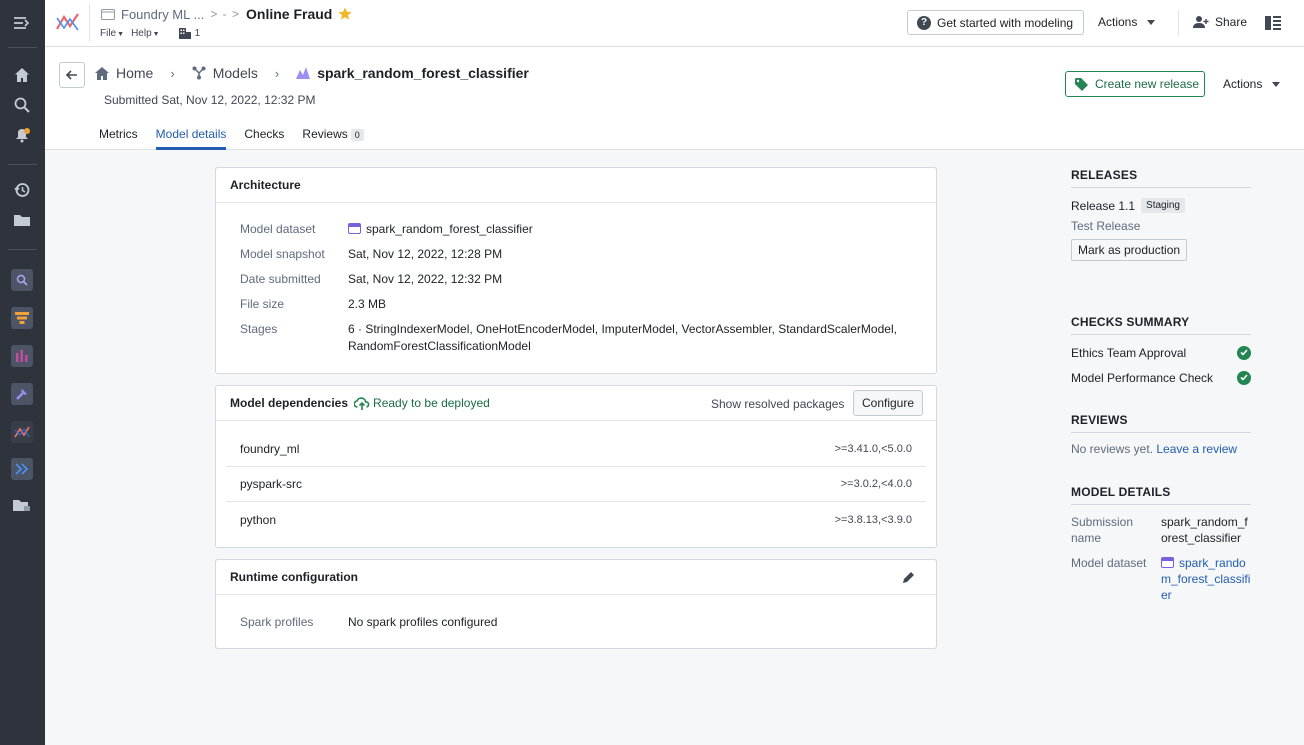 This screenshot has height=745, width=1304. Describe the element at coordinates (303, 73) in the screenshot. I see `model-icon` at that location.